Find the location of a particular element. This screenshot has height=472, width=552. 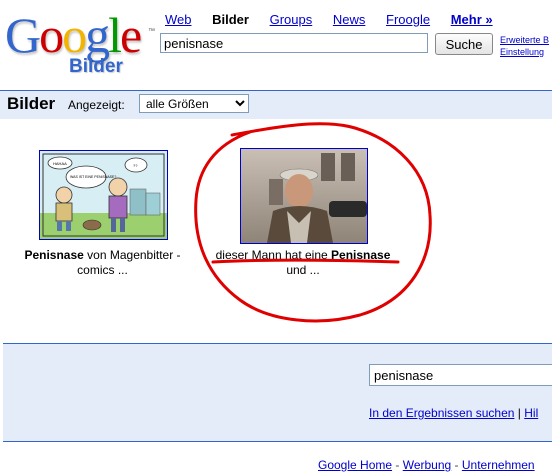

search-input is located at coordinates (294, 43).